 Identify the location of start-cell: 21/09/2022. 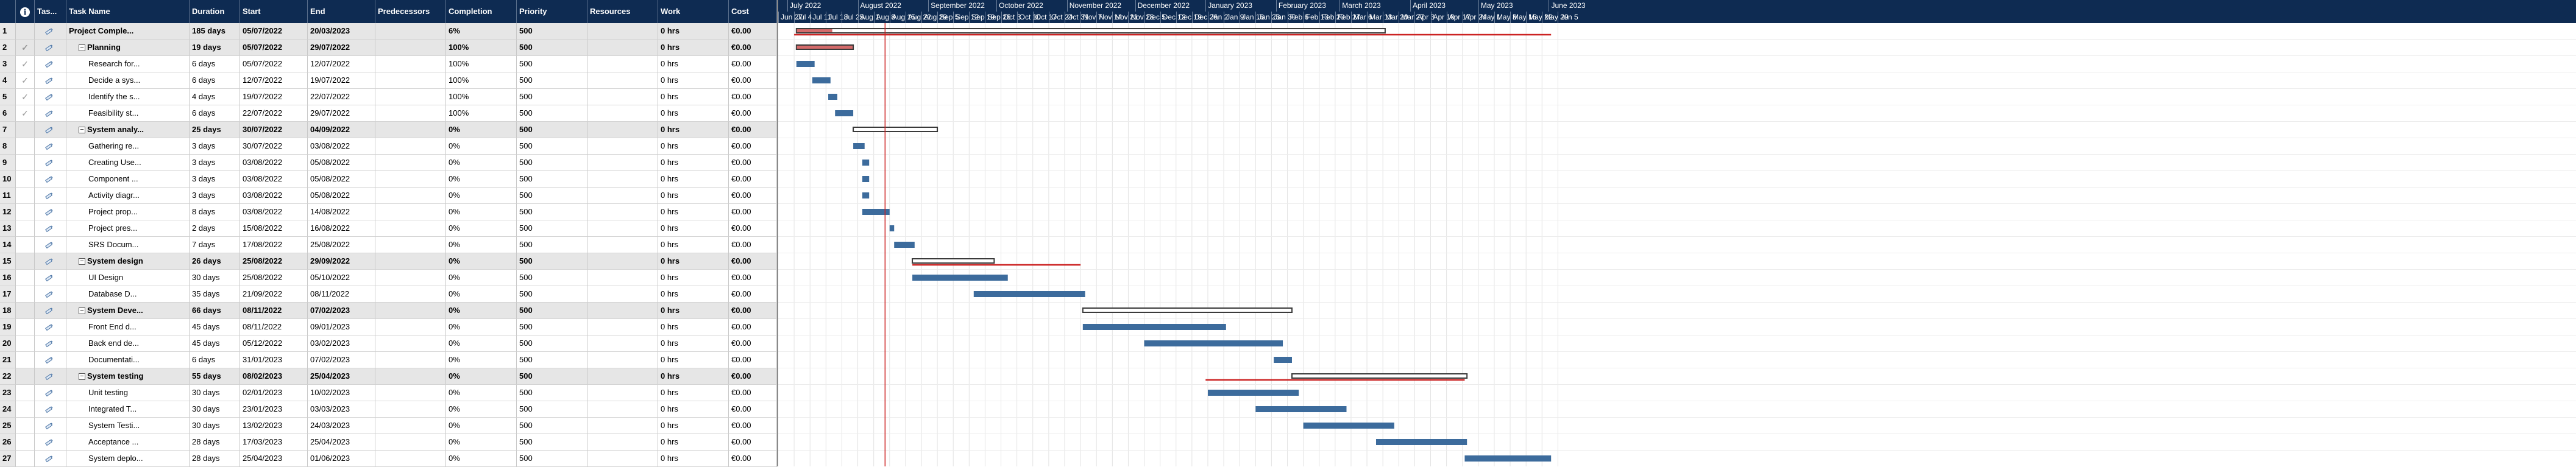
(274, 294).